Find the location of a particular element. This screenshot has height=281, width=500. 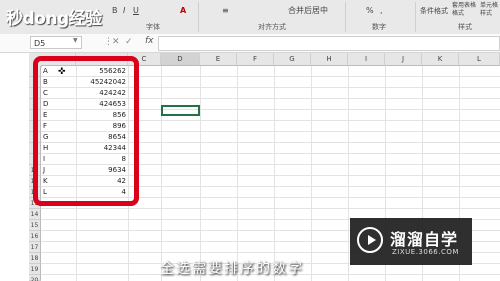

cell-styles-button: 单元格样式 is located at coordinates (489, 12).